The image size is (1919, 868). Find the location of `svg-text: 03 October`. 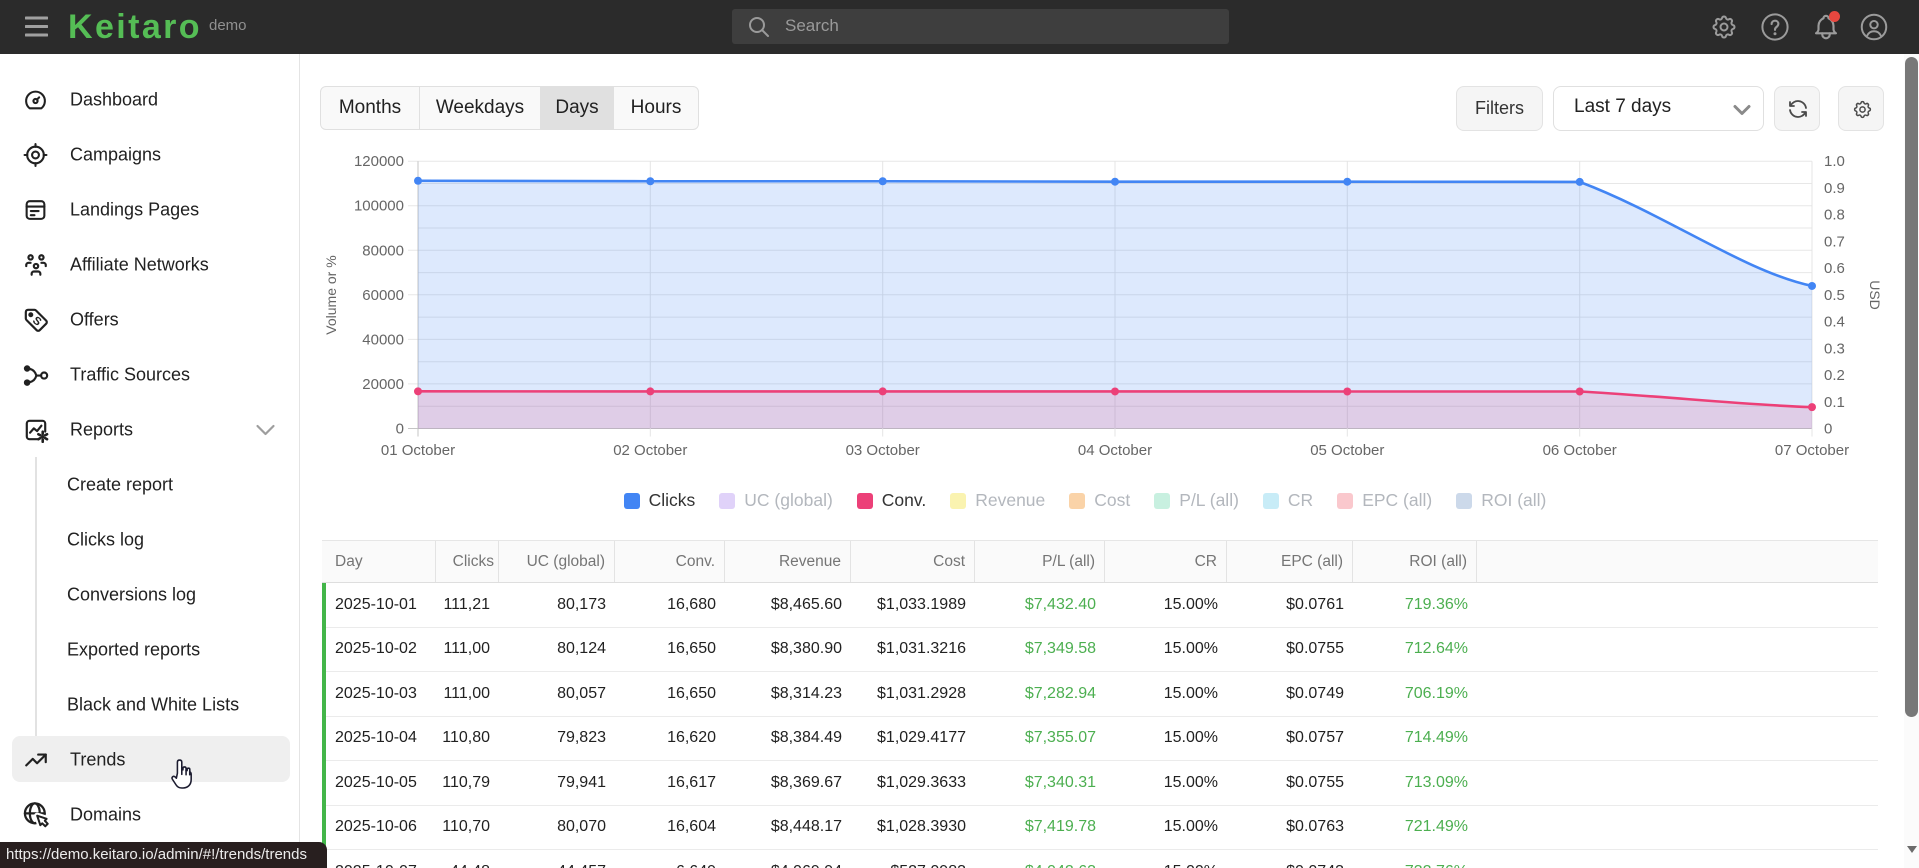

svg-text: 03 October is located at coordinates (883, 450).